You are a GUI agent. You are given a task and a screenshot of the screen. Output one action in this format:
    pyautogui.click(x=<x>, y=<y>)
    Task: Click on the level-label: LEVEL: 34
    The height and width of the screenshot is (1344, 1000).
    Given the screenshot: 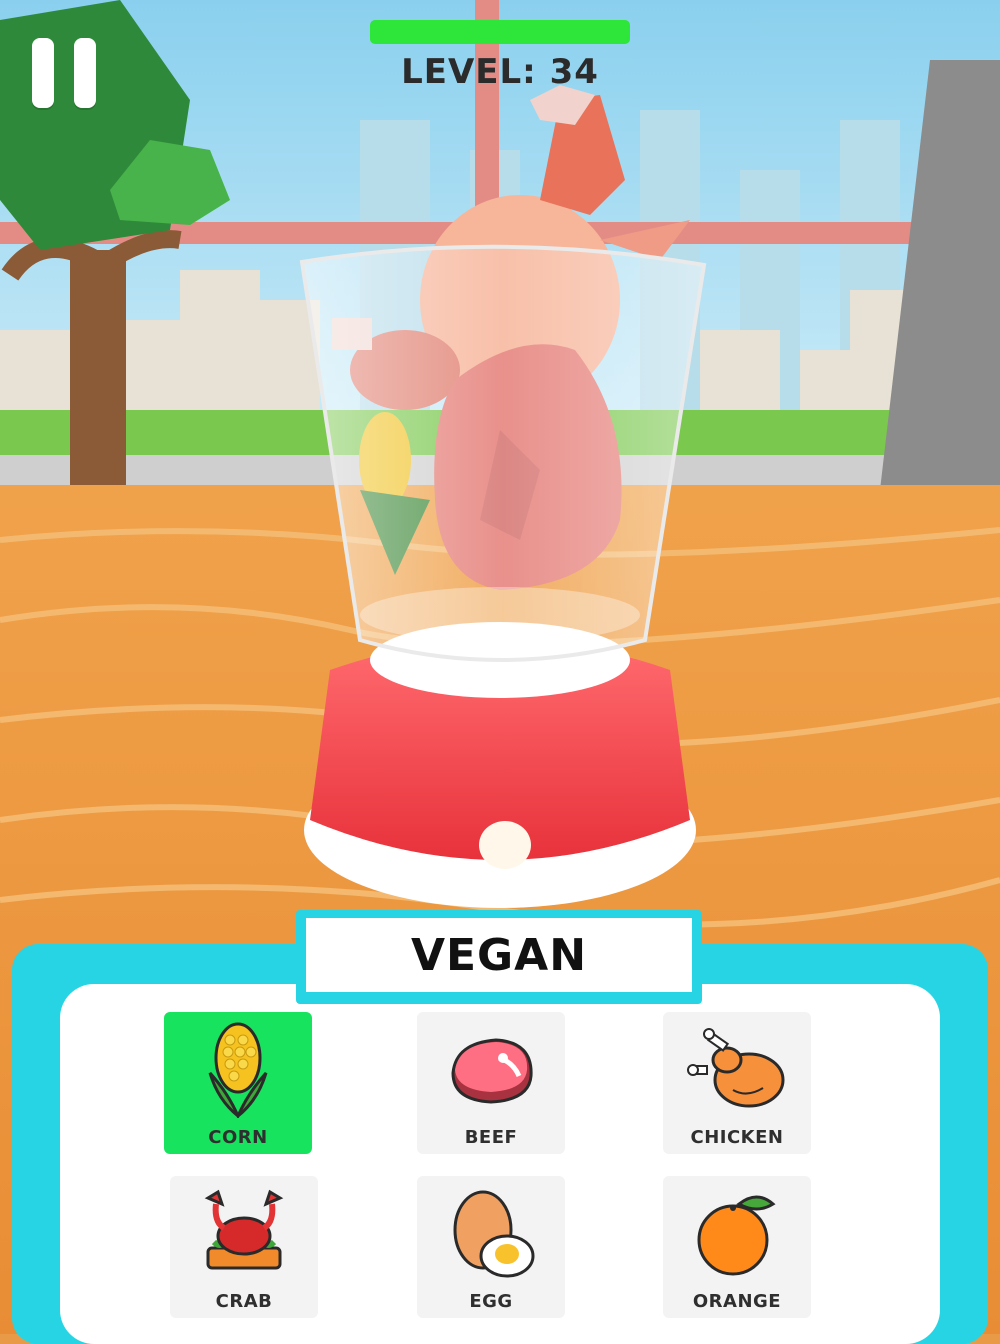 What is the action you would take?
    pyautogui.click(x=500, y=72)
    